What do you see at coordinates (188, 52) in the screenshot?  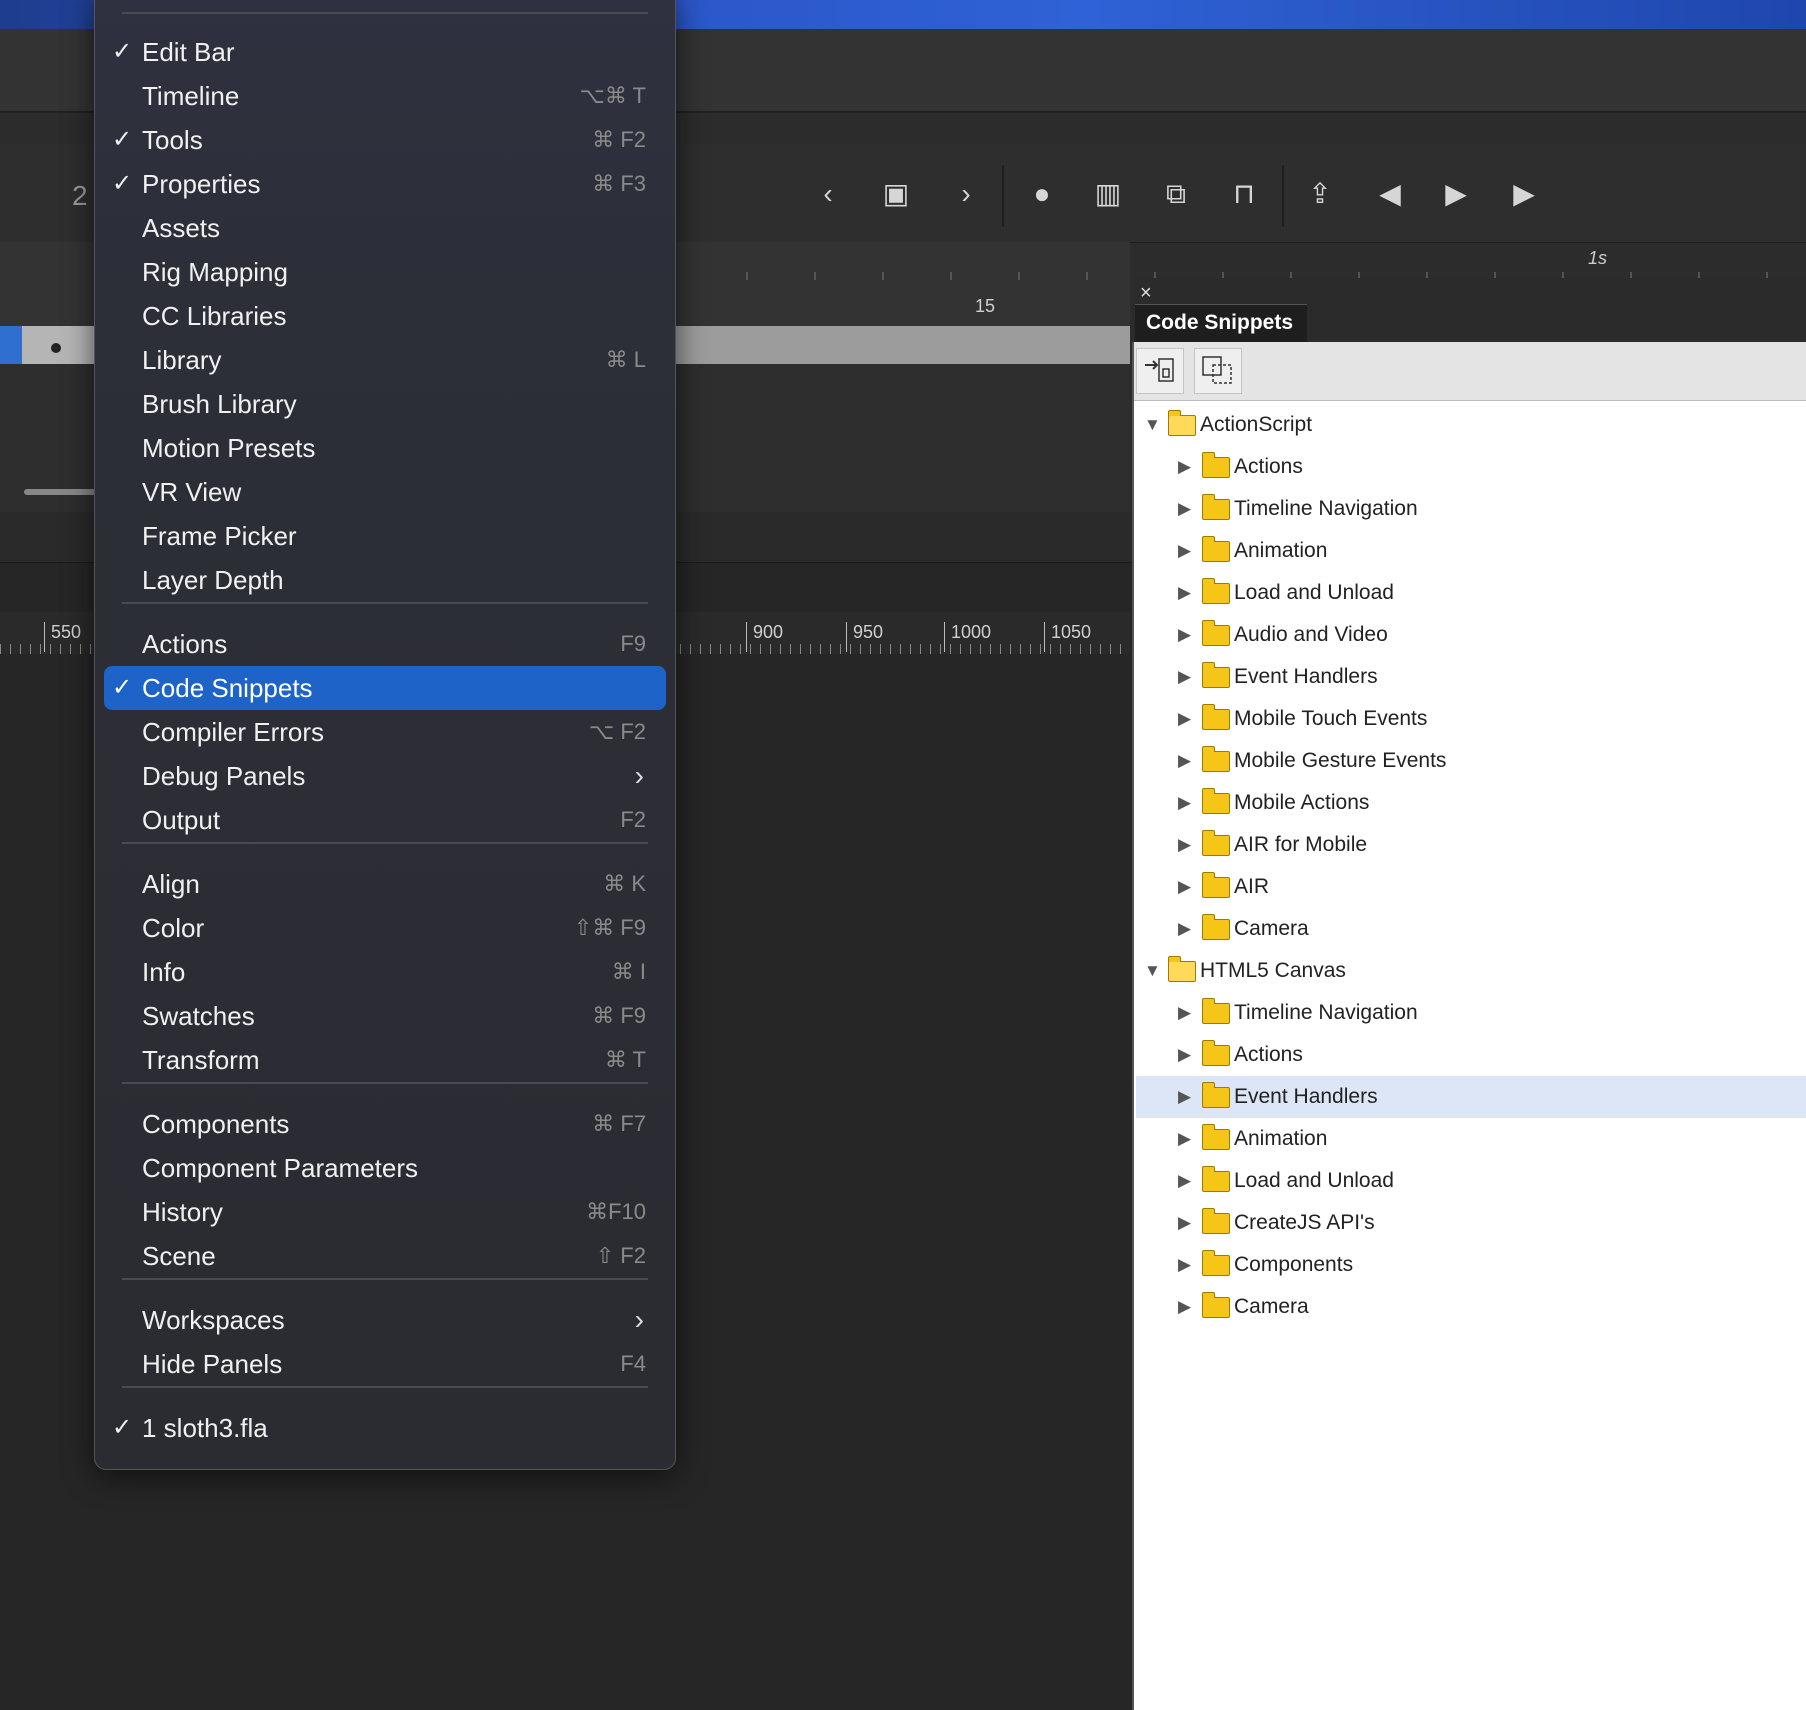 I see `menu-item-label: Edit Bar` at bounding box center [188, 52].